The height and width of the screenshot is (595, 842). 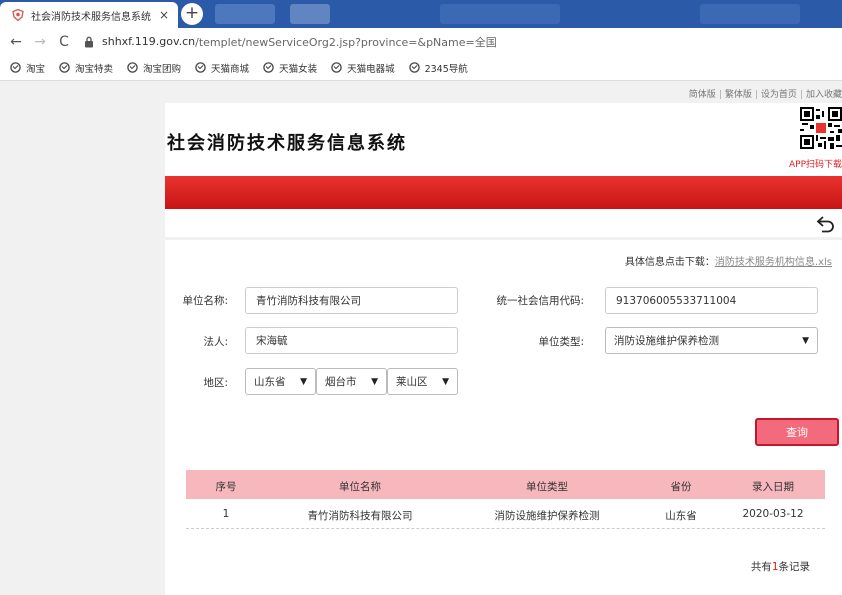 I want to click on credit-code-label: 统一社会信用代码:, so click(x=540, y=301).